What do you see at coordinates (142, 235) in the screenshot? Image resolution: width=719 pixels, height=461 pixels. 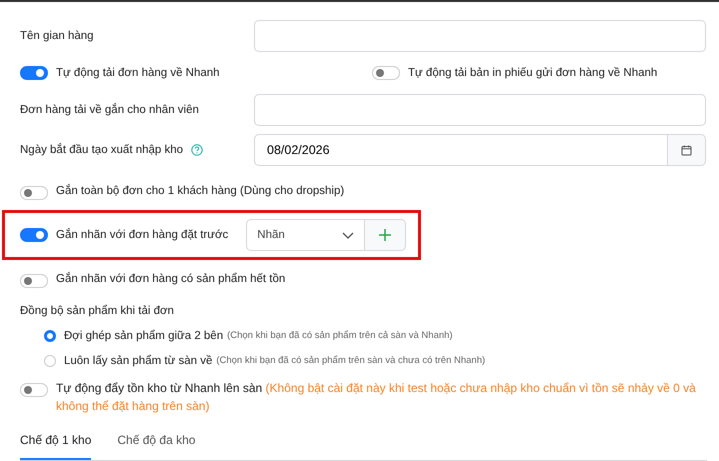 I see `toggle-label: Gắn nhãn với đơn hàng đặt trước` at bounding box center [142, 235].